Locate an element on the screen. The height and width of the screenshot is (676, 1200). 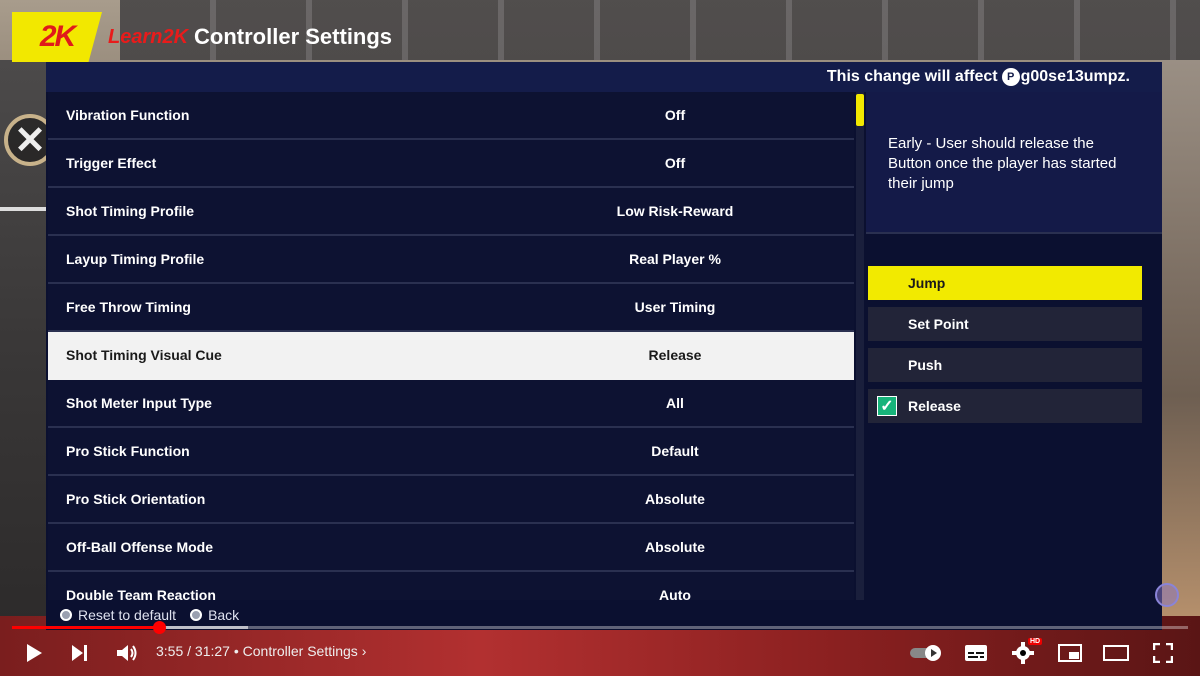
option-label: Push is located at coordinates (925, 365).